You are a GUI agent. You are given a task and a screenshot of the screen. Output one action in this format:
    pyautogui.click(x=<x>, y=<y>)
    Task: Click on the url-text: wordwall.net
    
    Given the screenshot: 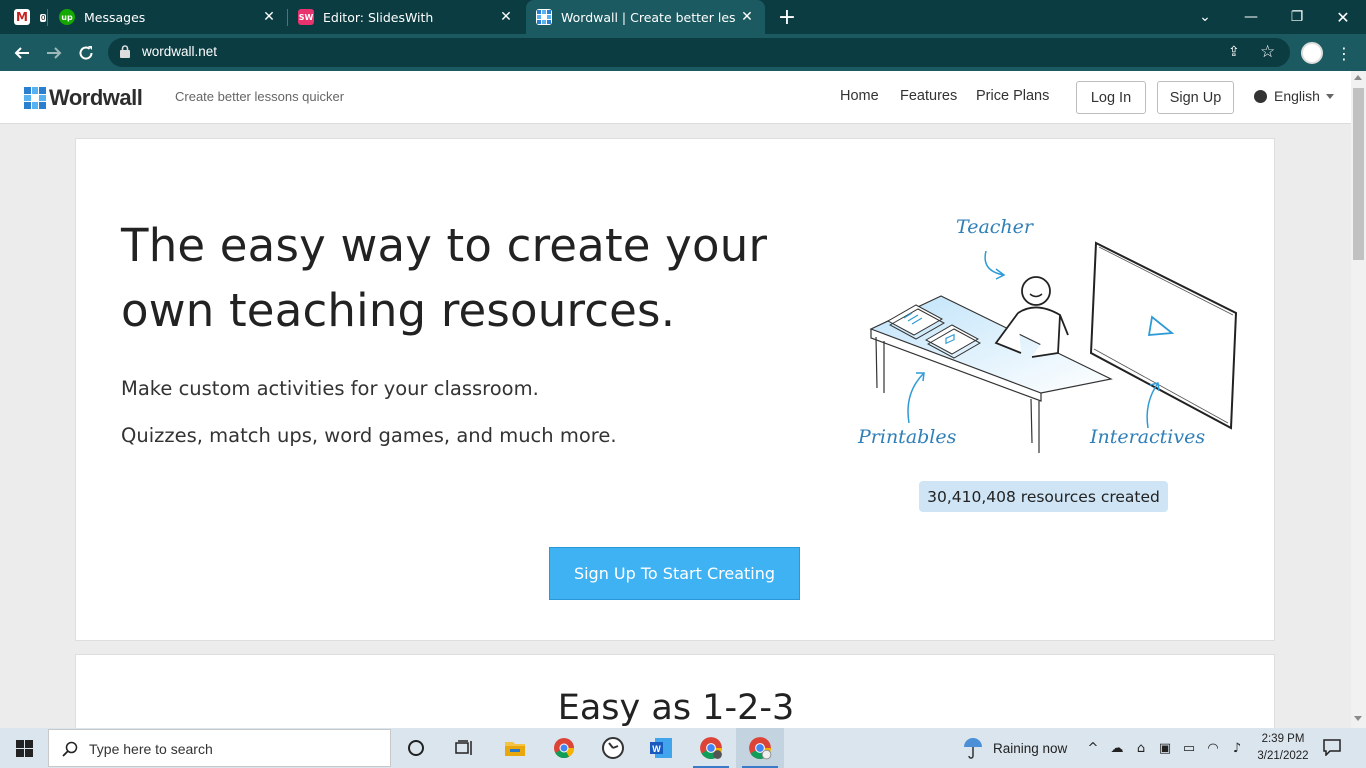 What is the action you would take?
    pyautogui.click(x=180, y=51)
    